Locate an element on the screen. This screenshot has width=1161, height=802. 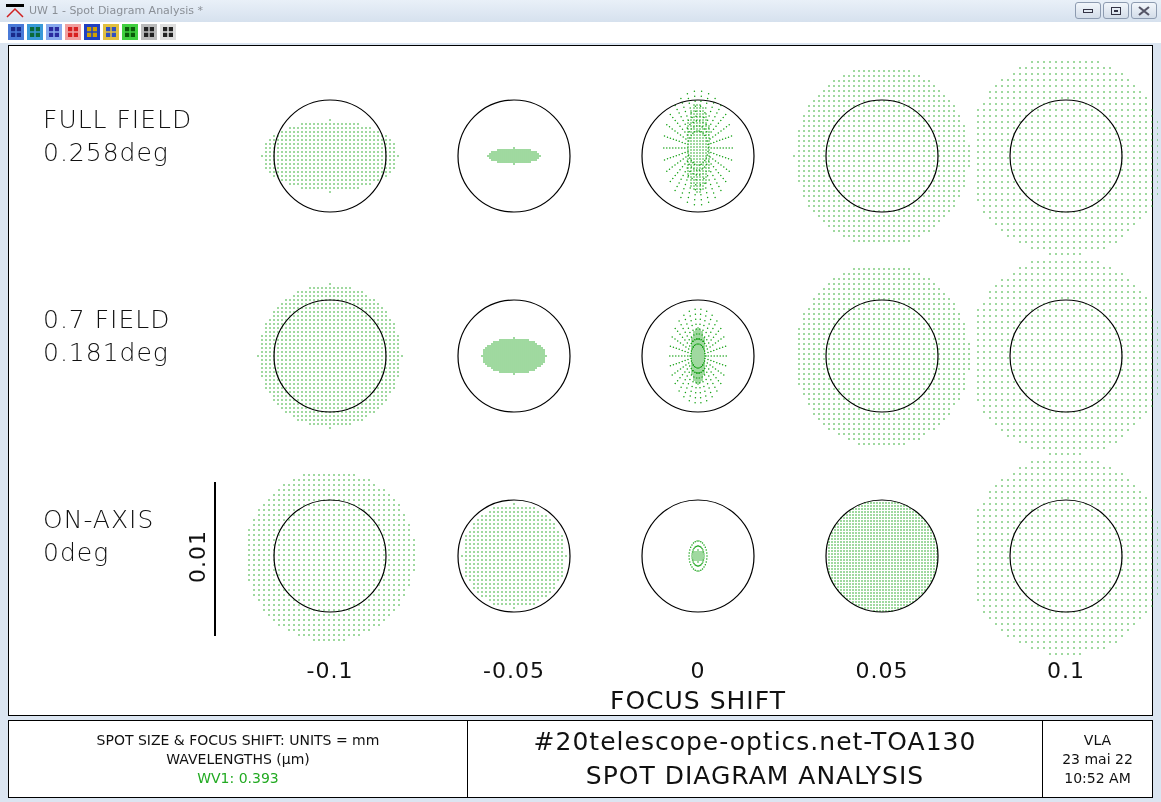
focus-shift-value: 0.1 is located at coordinates (1066, 670).